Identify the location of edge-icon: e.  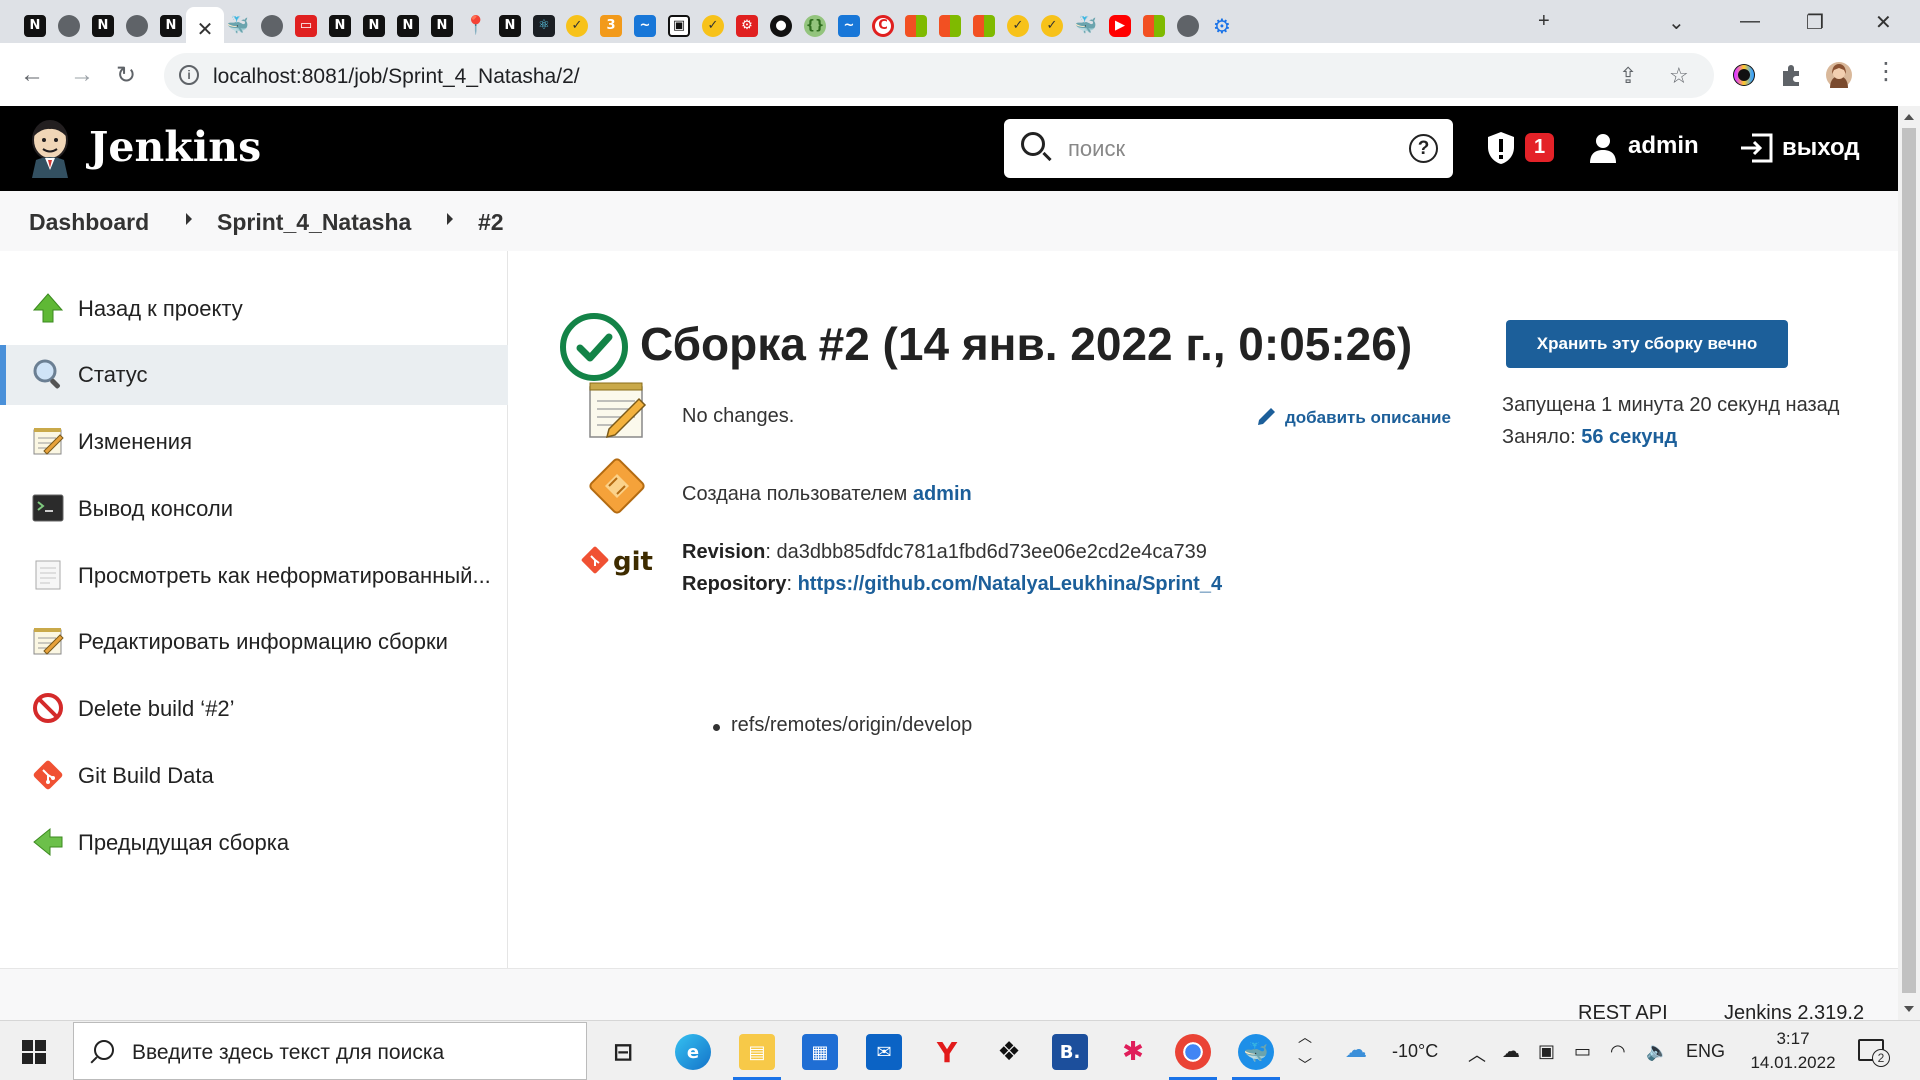
(693, 1052).